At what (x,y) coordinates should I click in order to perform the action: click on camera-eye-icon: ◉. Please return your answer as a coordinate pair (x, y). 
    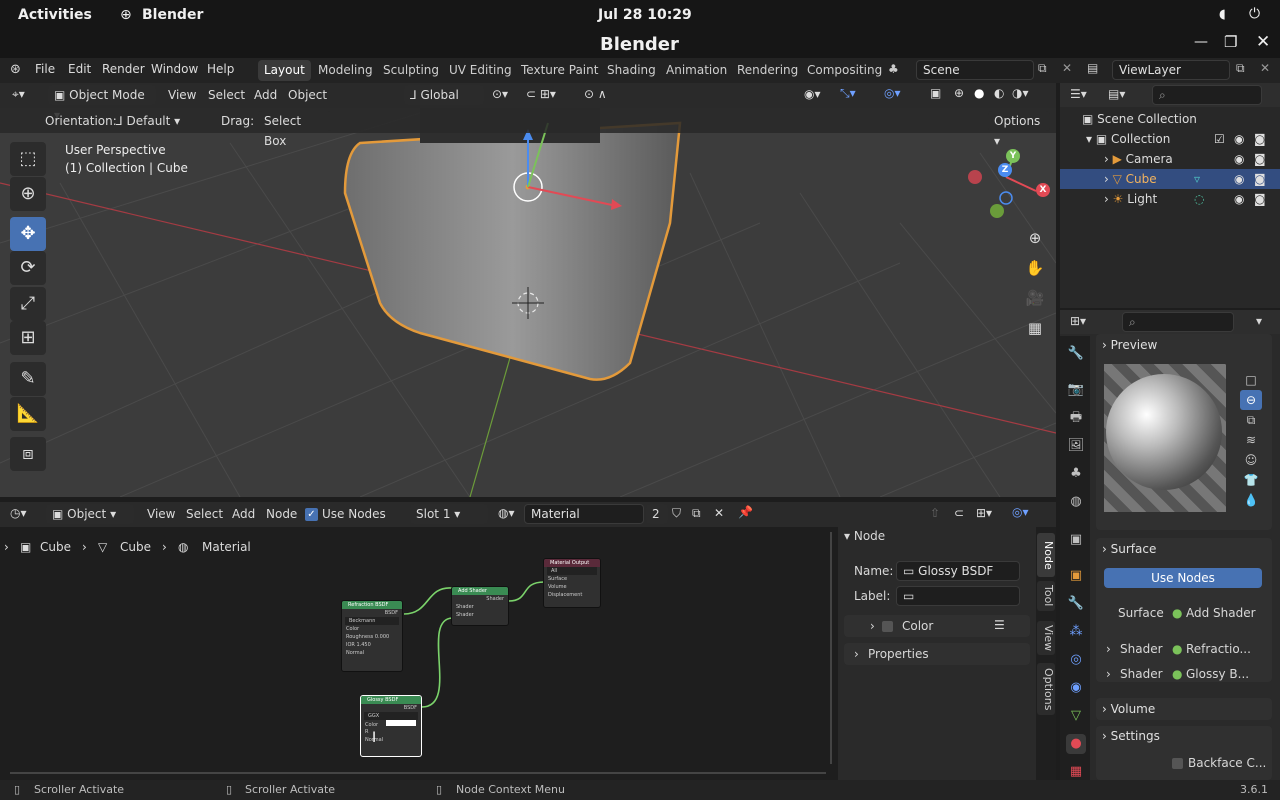
    Looking at the image, I should click on (1239, 159).